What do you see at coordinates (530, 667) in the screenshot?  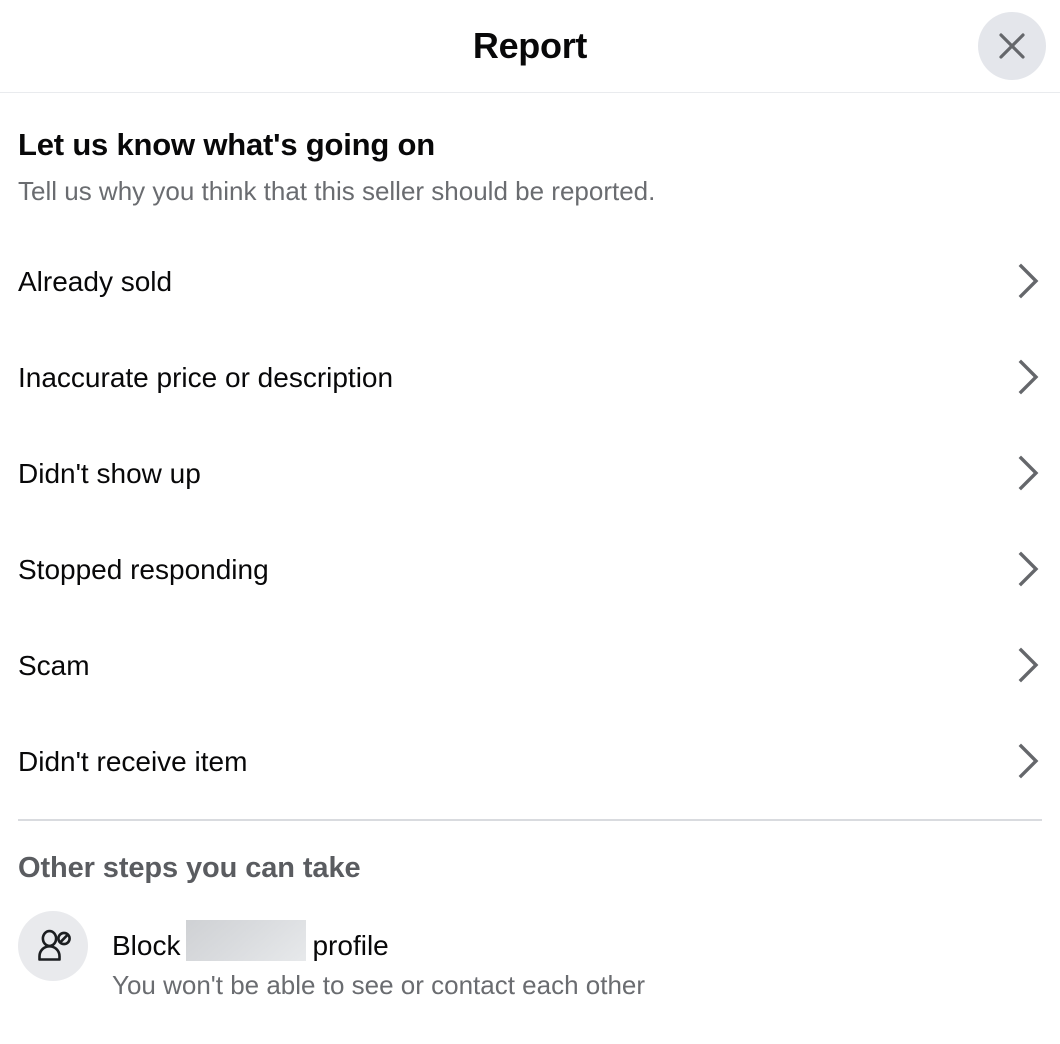 I see `reason-row-scam: Scam` at bounding box center [530, 667].